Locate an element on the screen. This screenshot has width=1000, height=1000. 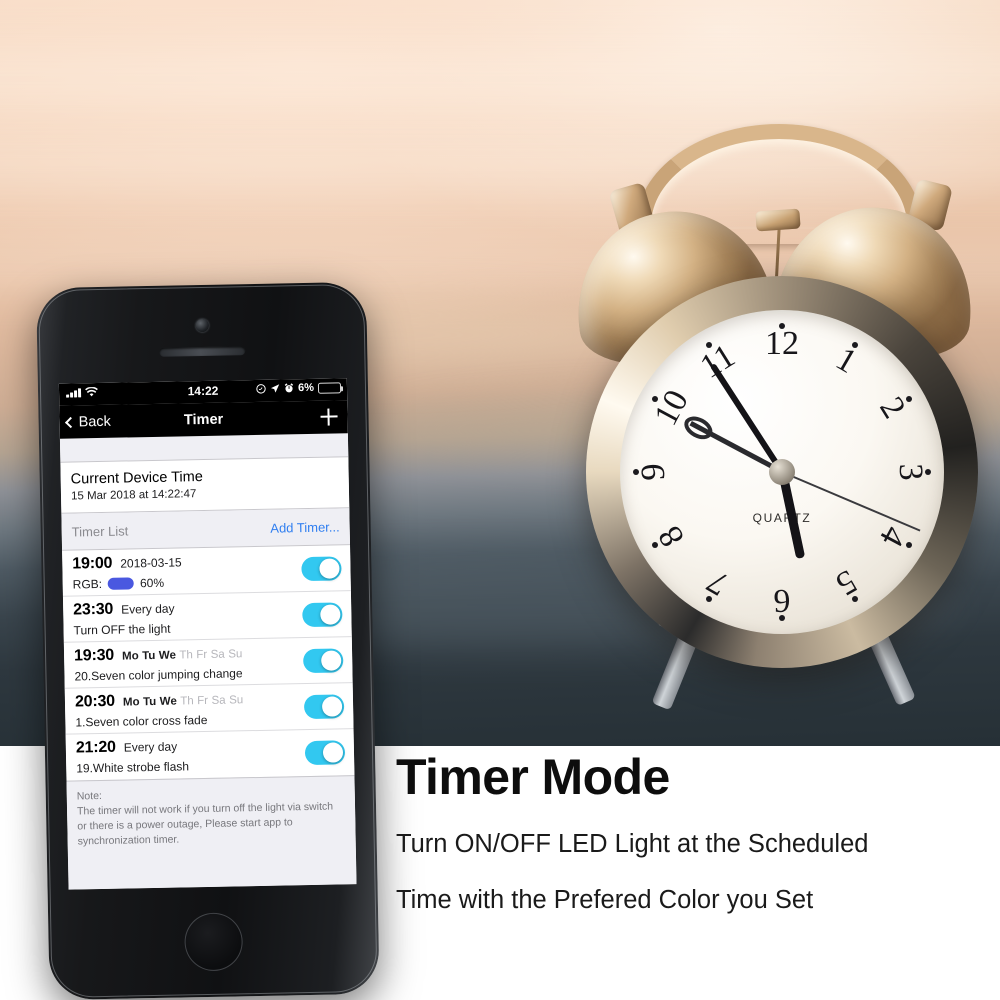
status-bar-right: 6% is located at coordinates (299, 388).